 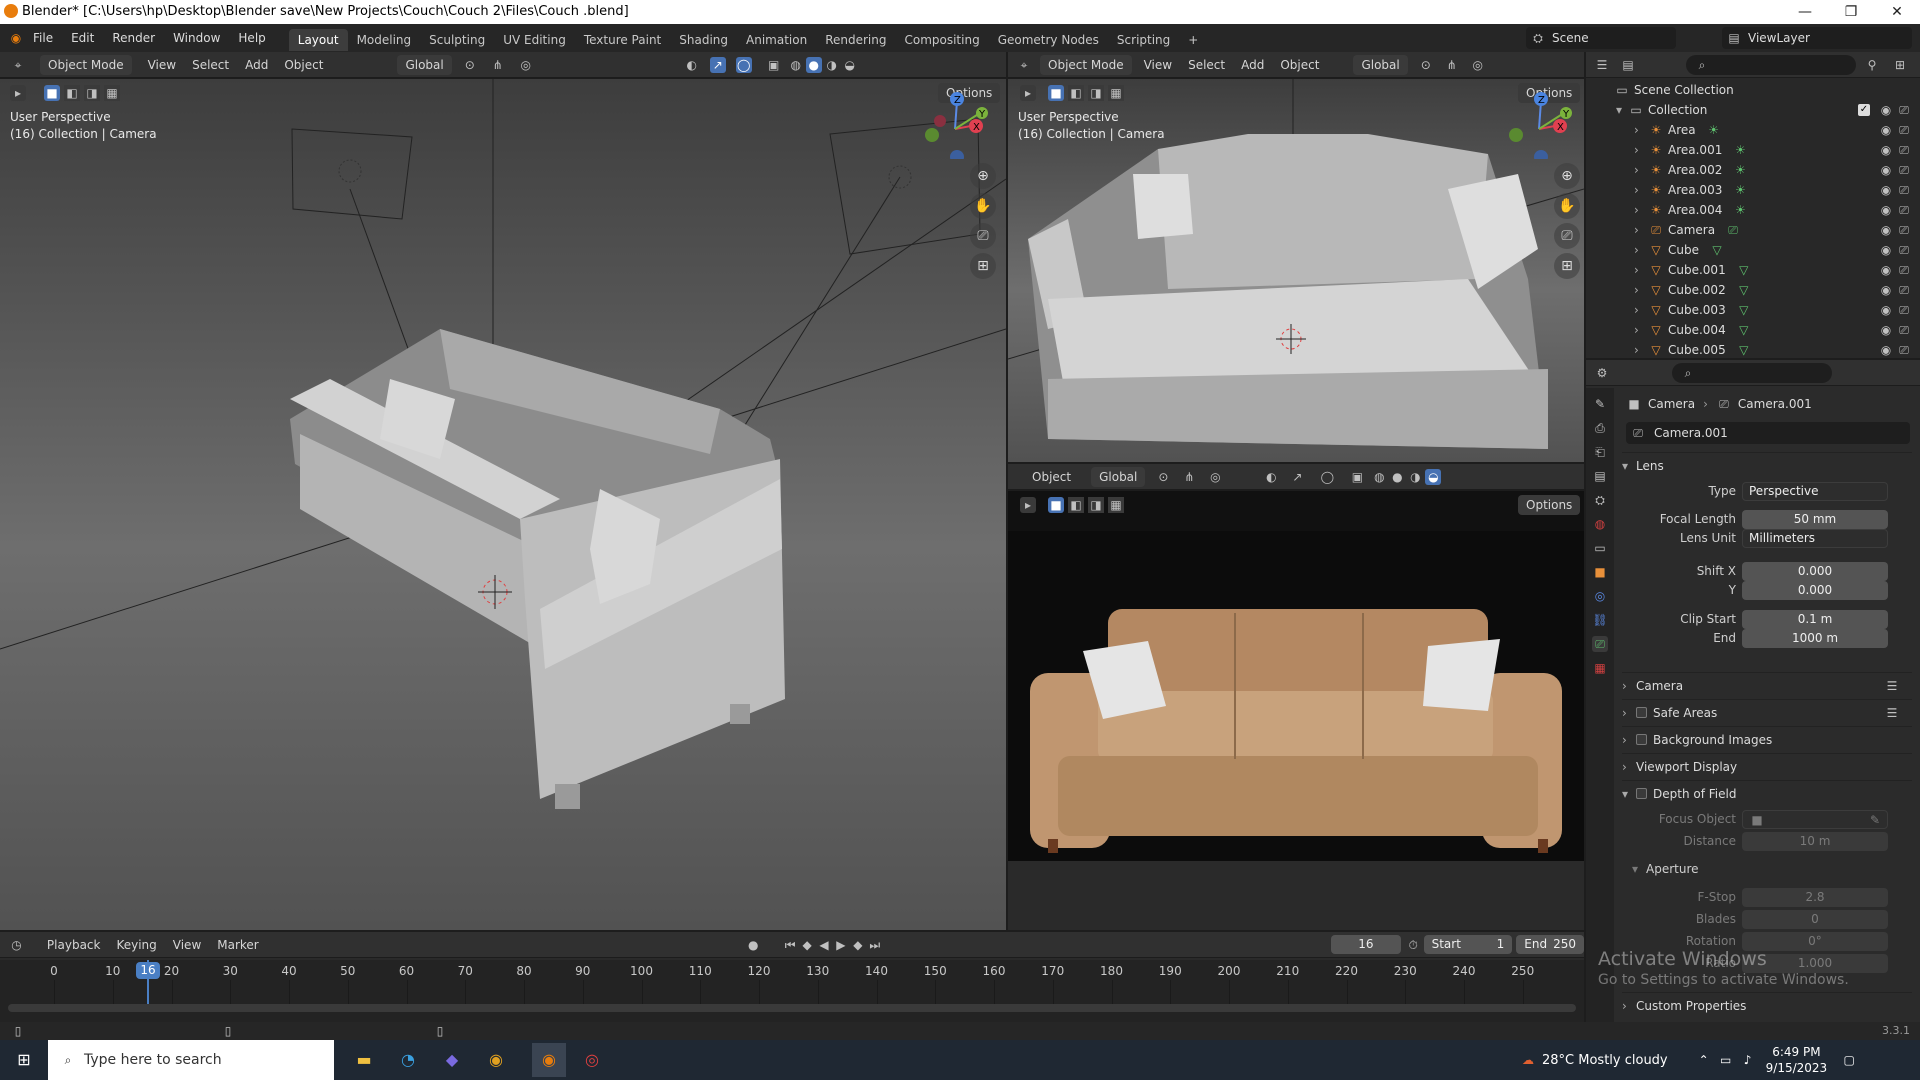 What do you see at coordinates (855, 40) in the screenshot?
I see `tab-rendering: Rendering` at bounding box center [855, 40].